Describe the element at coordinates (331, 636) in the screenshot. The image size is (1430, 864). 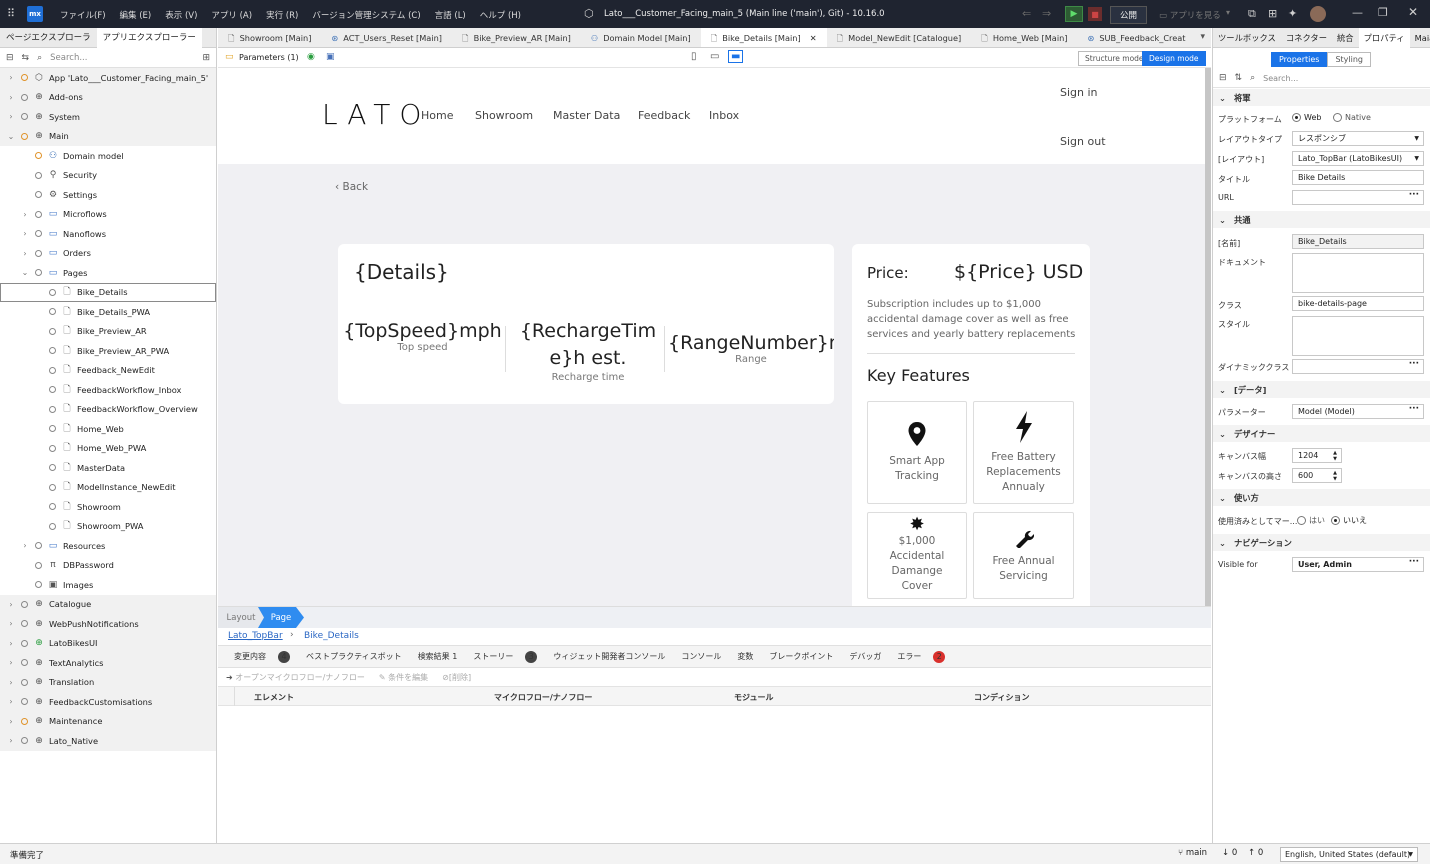
I see `page-link: Bike_Details` at that location.